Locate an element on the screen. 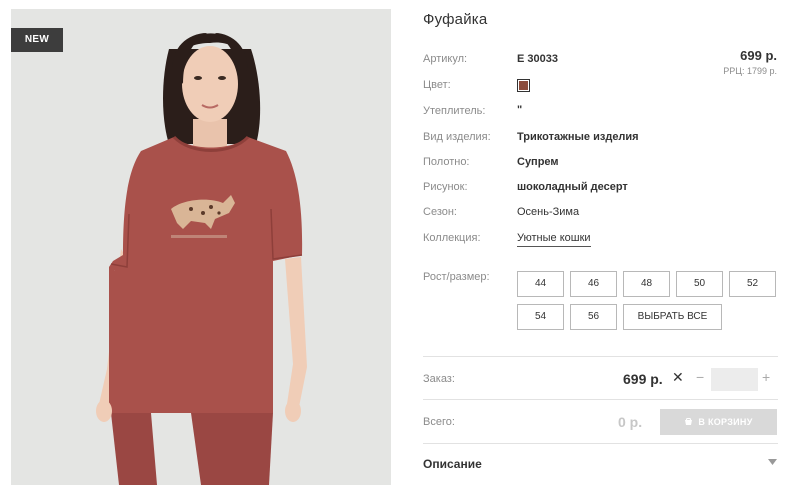 The image size is (800, 485). description-toggle: Описание is located at coordinates (452, 464).